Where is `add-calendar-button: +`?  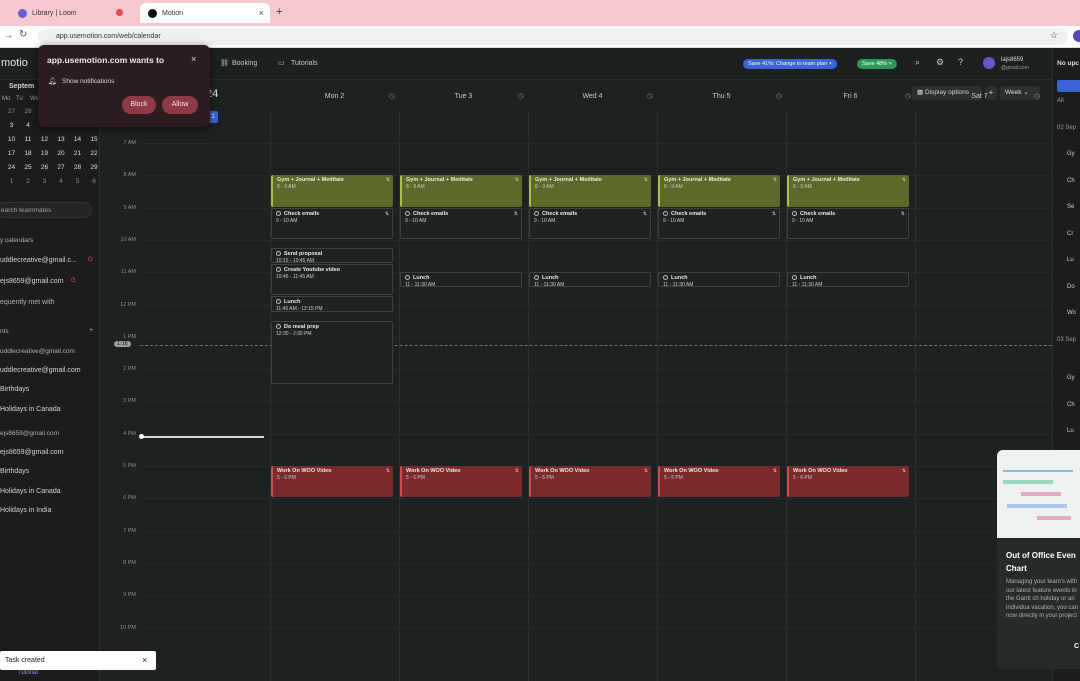
add-calendar-button: + is located at coordinates (91, 330).